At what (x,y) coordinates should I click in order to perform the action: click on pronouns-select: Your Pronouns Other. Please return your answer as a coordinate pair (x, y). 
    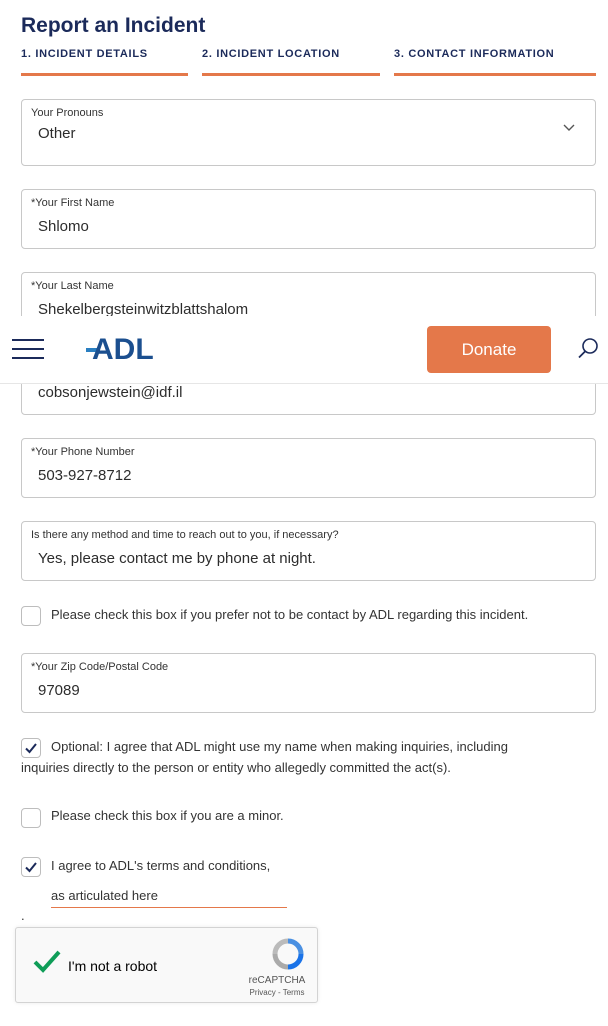
    Looking at the image, I should click on (308, 132).